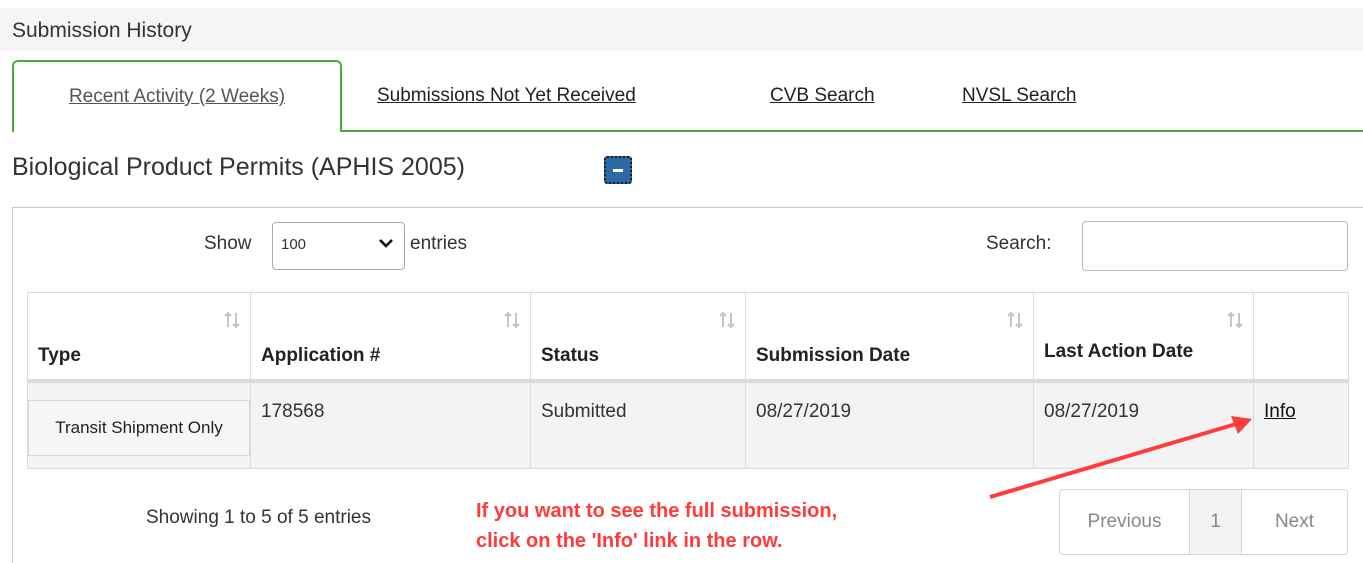  Describe the element at coordinates (439, 243) in the screenshot. I see `entries-label: entries` at that location.